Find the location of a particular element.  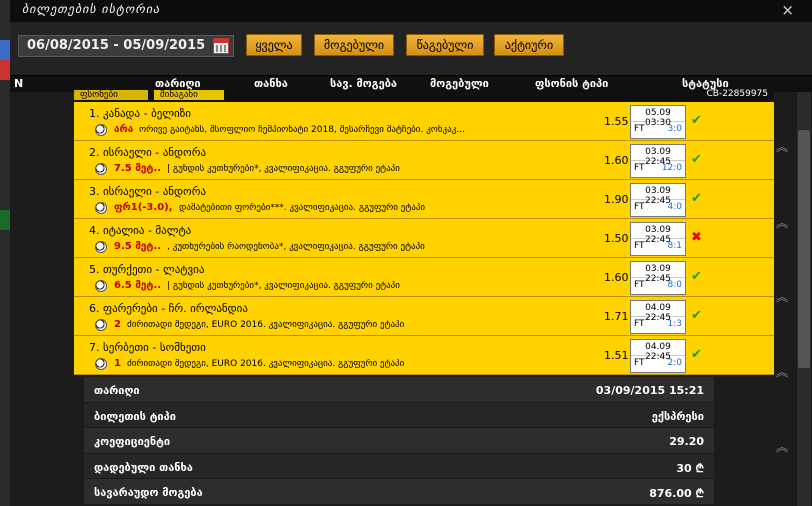

bet-odd: 1.55 is located at coordinates (616, 121).